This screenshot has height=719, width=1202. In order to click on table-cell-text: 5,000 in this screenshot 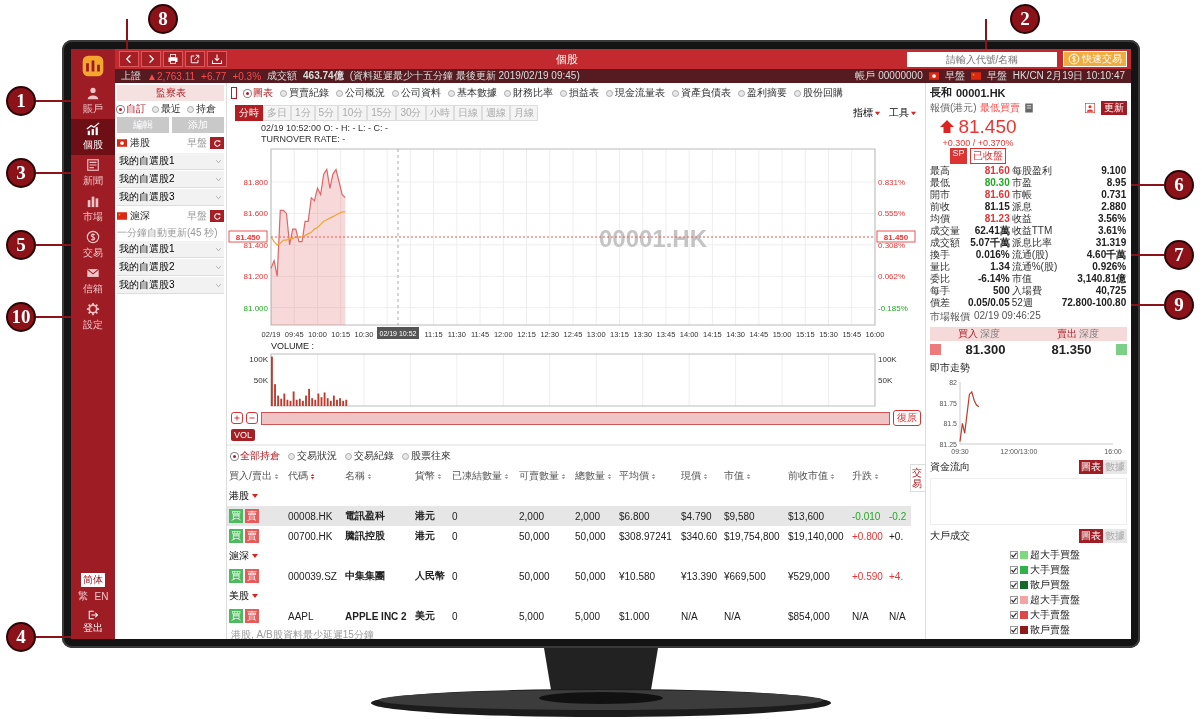, I will do `click(532, 616)`.